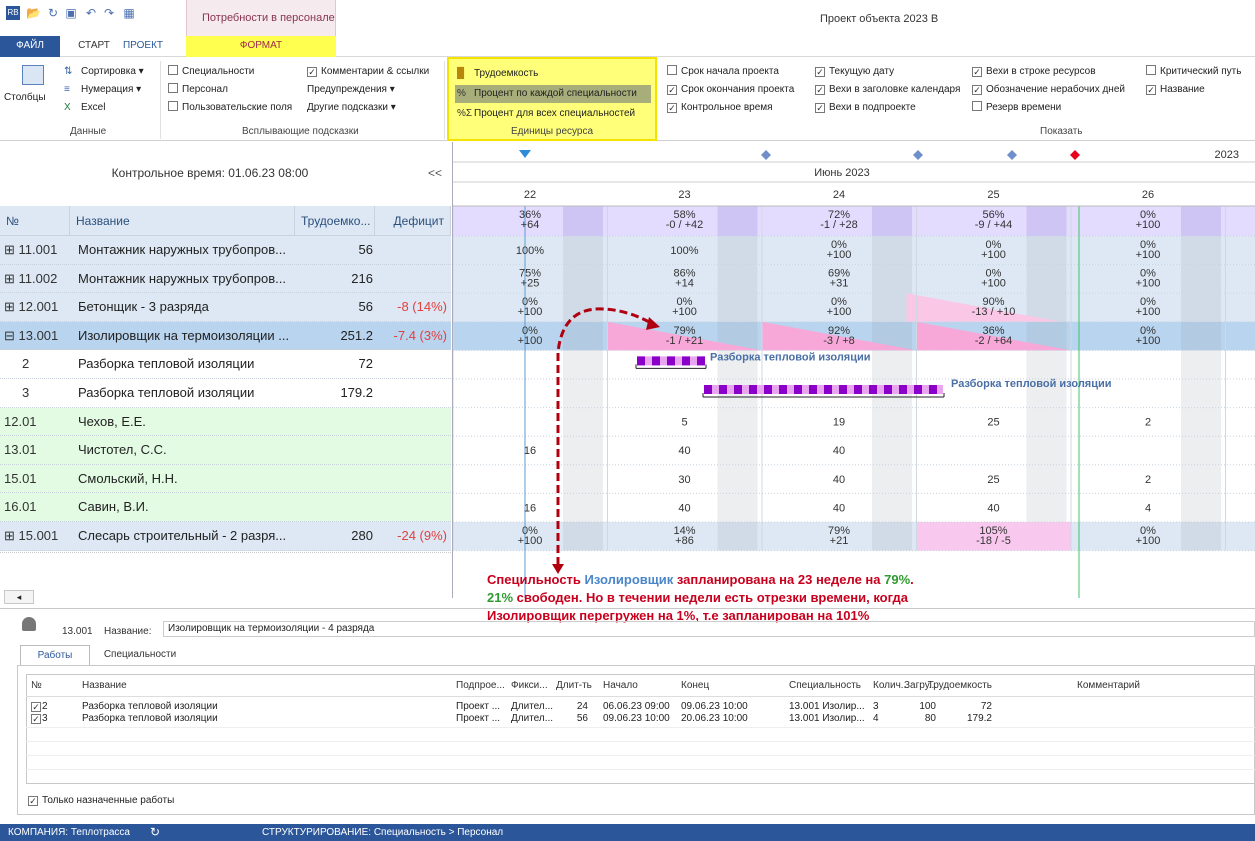  I want to click on milestones-resources-checkbox: ✓ Вехи в строке ресурсов, so click(1034, 72).